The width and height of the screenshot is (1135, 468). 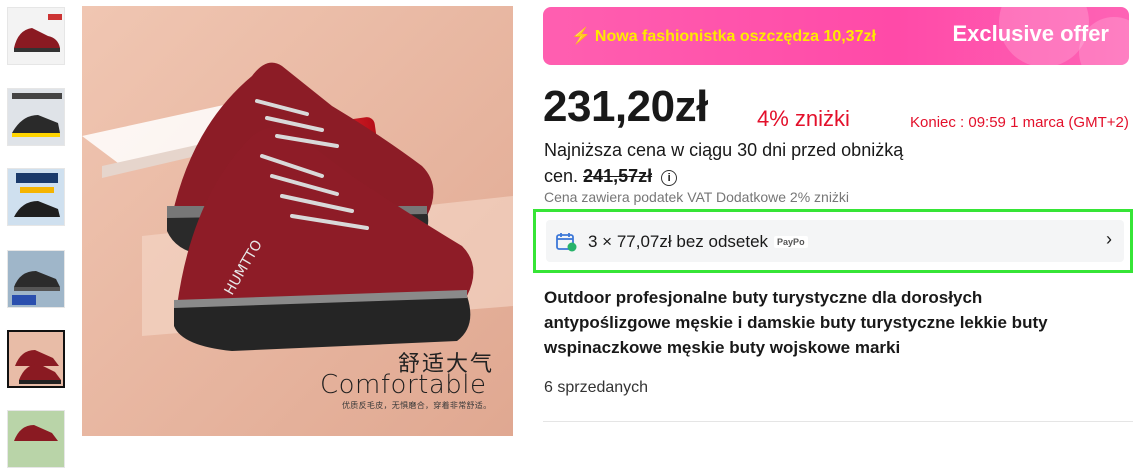 What do you see at coordinates (735, 36) in the screenshot?
I see `banner-promo-label: Nowa fashionistka oszczędza 10,37zł` at bounding box center [735, 36].